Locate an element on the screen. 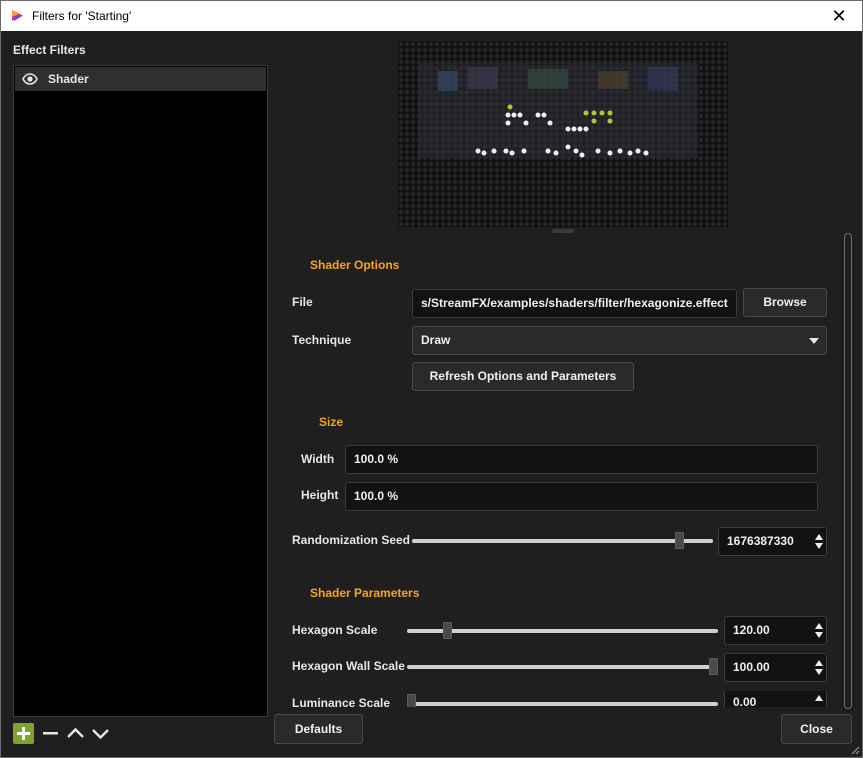  eye-icon is located at coordinates (30, 79).